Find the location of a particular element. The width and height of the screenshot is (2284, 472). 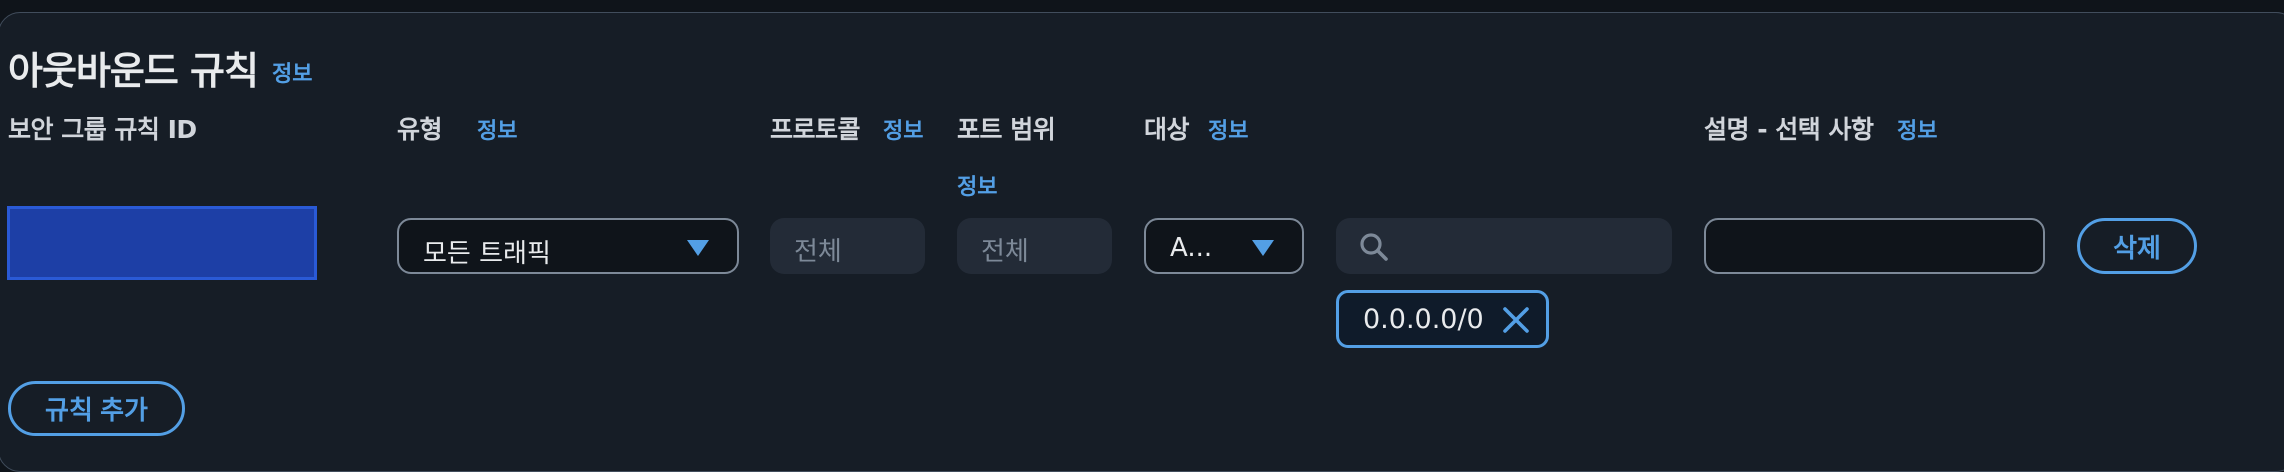

type-info-link: 정보 is located at coordinates (497, 129).